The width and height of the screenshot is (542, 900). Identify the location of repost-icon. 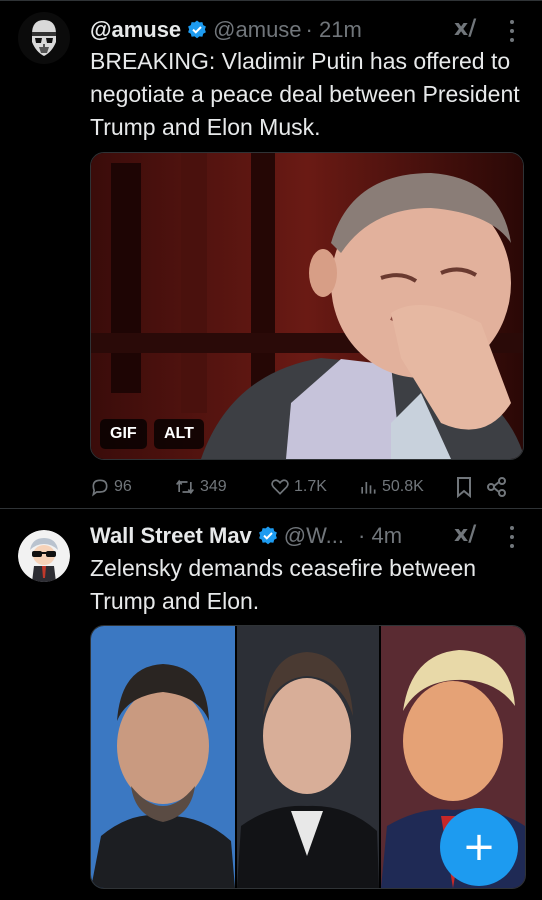
(185, 487).